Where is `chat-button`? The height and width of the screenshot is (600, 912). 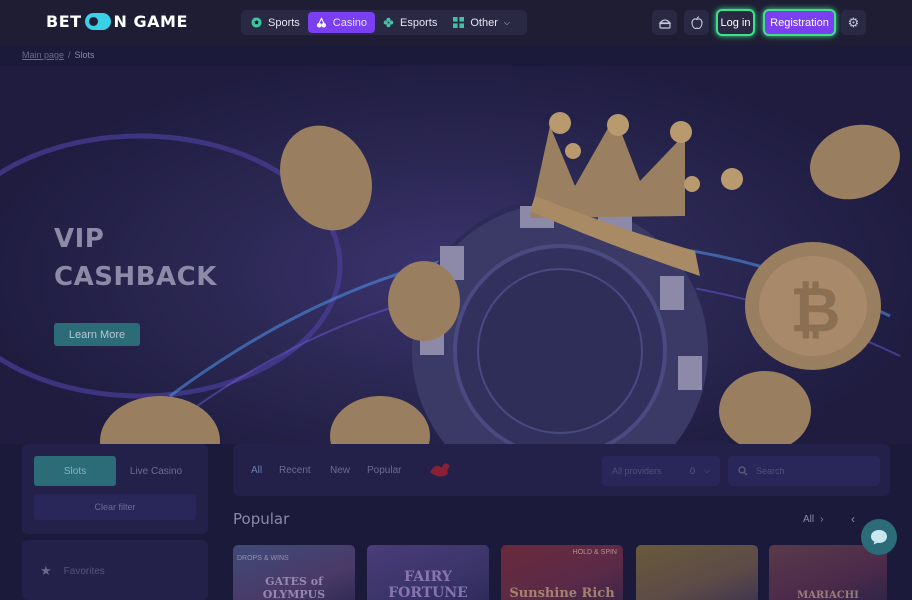 chat-button is located at coordinates (879, 537).